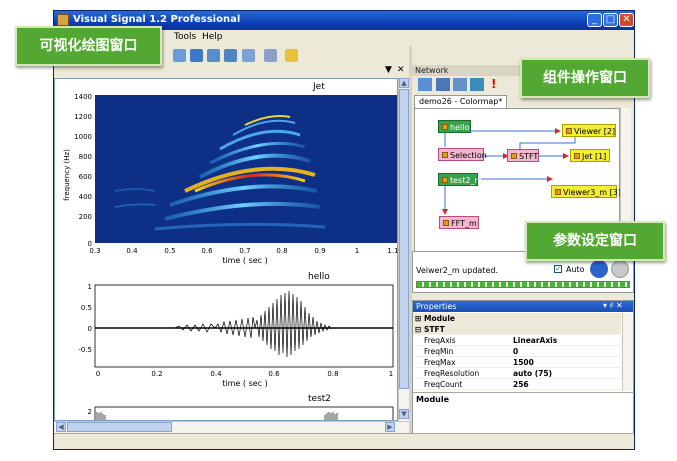  Describe the element at coordinates (404, 239) in the screenshot. I see `scroll-thumb` at that location.